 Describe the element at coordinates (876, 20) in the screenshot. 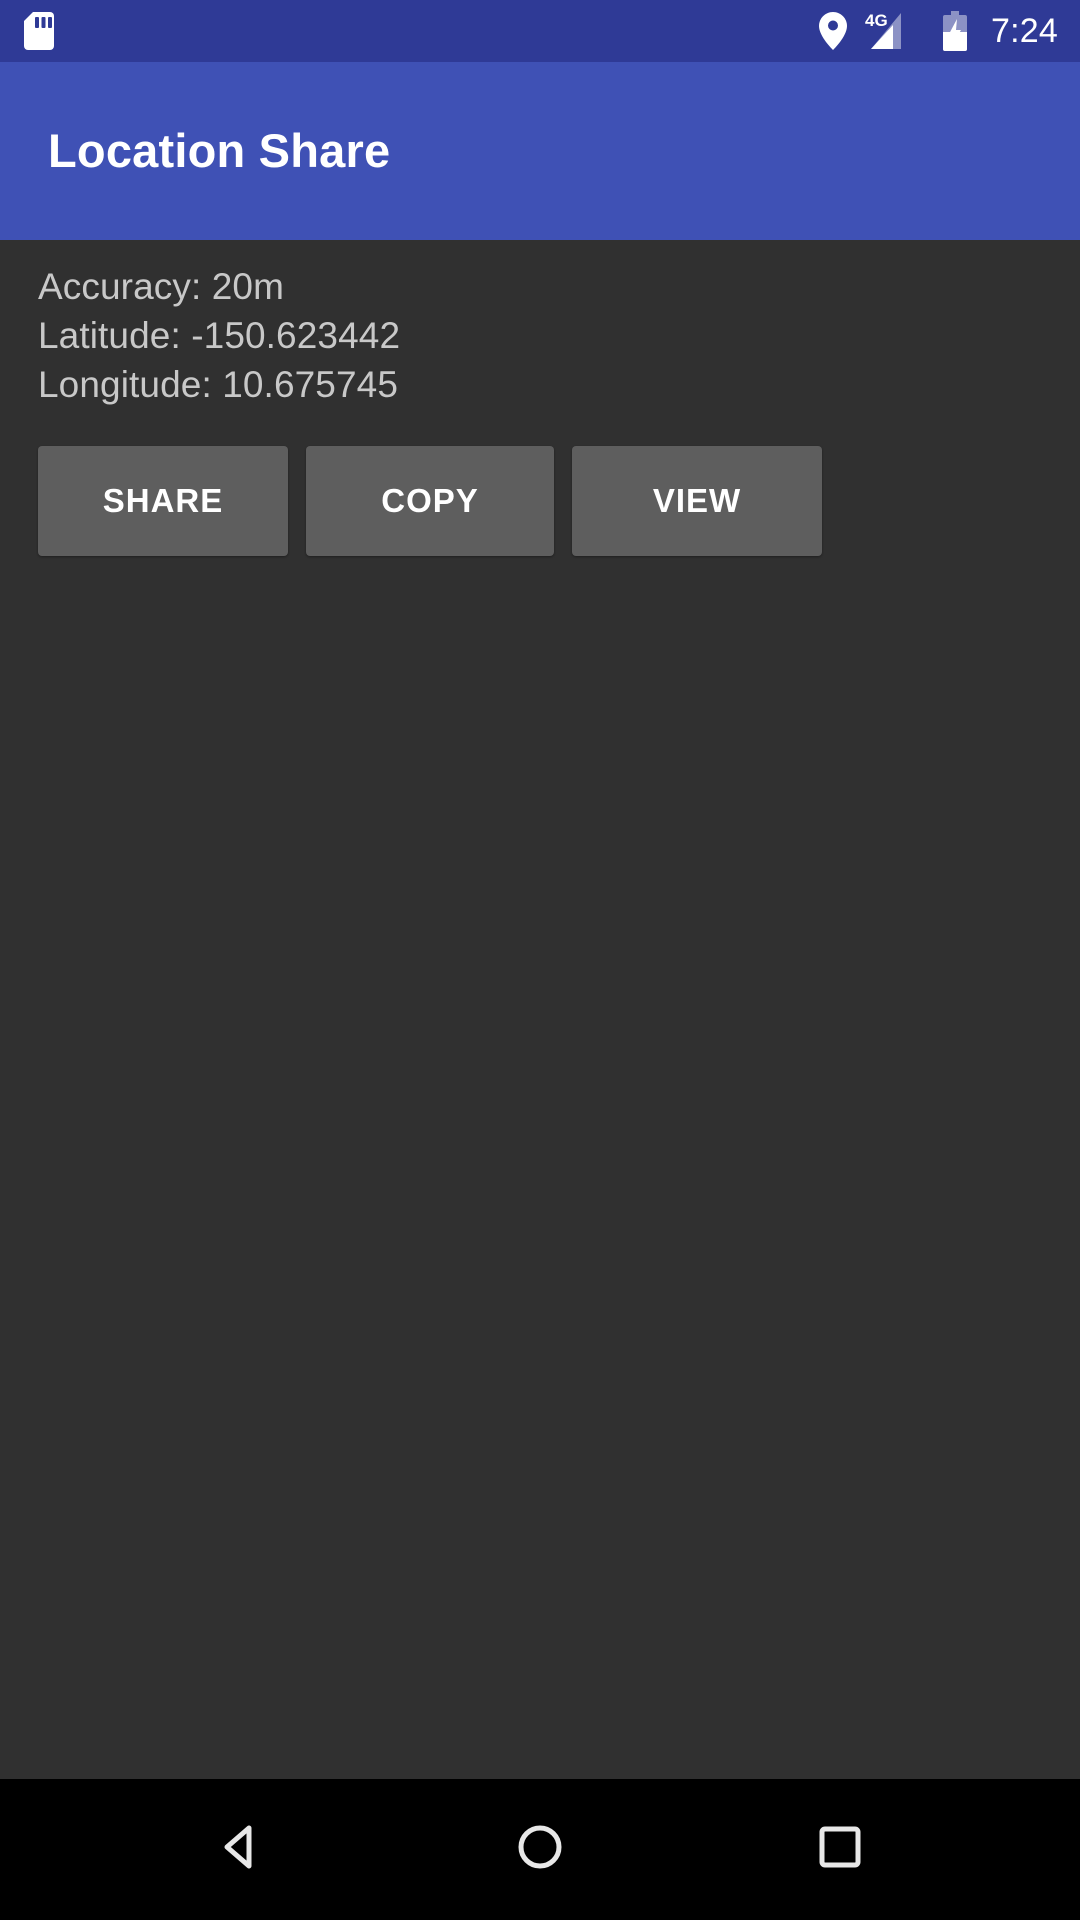

I see `svg-text: 4G` at that location.